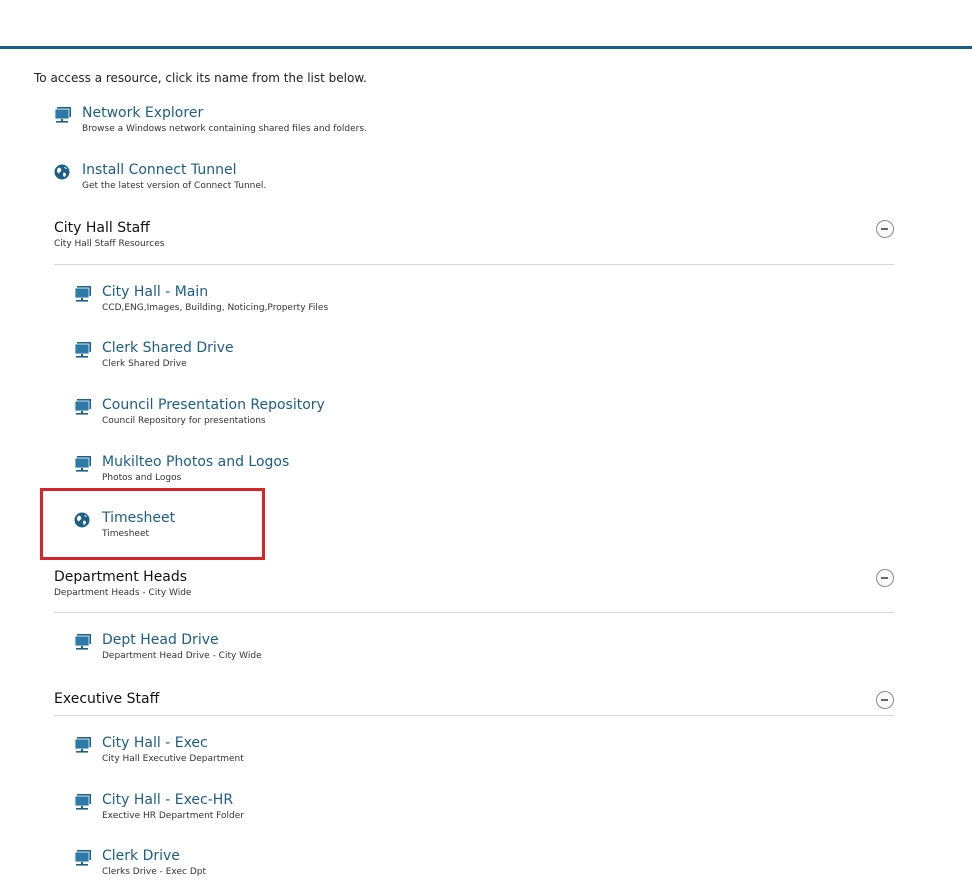  What do you see at coordinates (160, 640) in the screenshot?
I see `resource-title: Dept Head Drive` at bounding box center [160, 640].